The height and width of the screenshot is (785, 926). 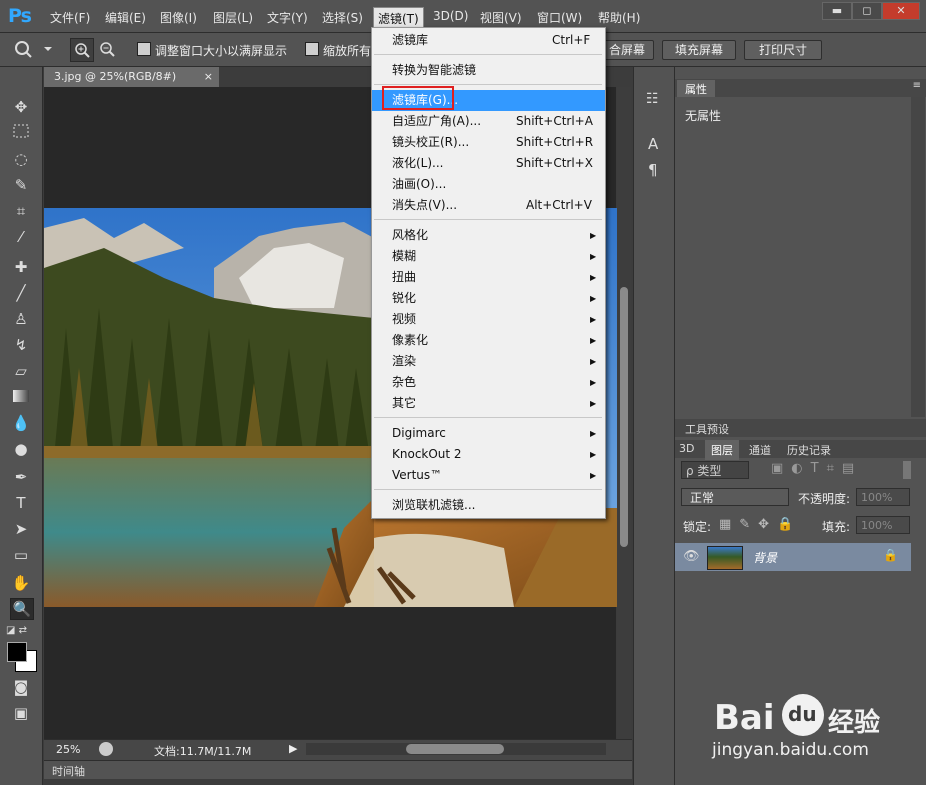 I want to click on watermark-cn: 经验, so click(x=854, y=723).